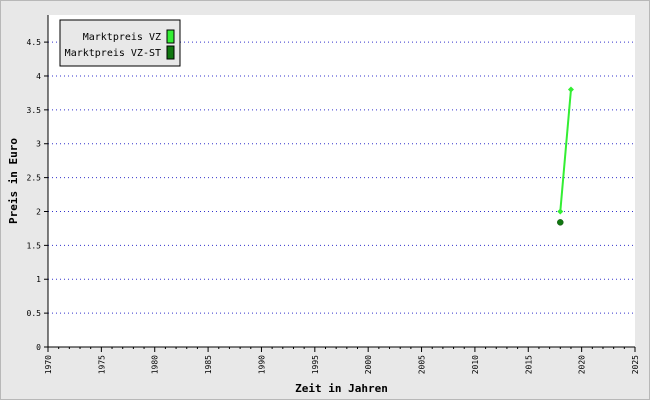 This screenshot has height=400, width=650. What do you see at coordinates (48, 364) in the screenshot?
I see `x-tick-label: 1970` at bounding box center [48, 364].